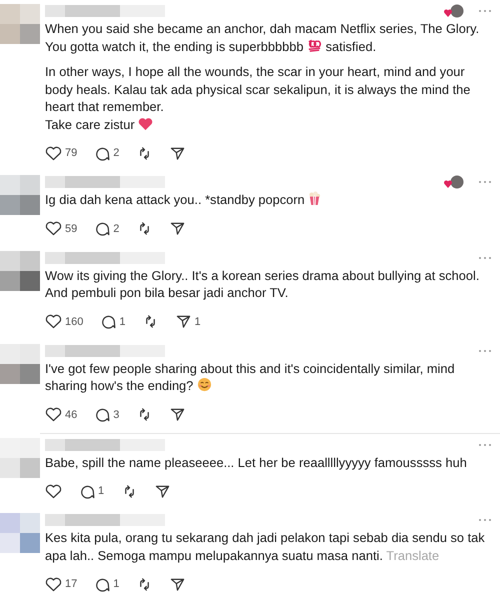 This screenshot has width=500, height=598. Describe the element at coordinates (262, 37) in the screenshot. I see `comment-text: When you said she became an anchor, dah macam Netflix series, The Glory. You gotta watch it, the ending is superbbbbbb satisfied.` at that location.